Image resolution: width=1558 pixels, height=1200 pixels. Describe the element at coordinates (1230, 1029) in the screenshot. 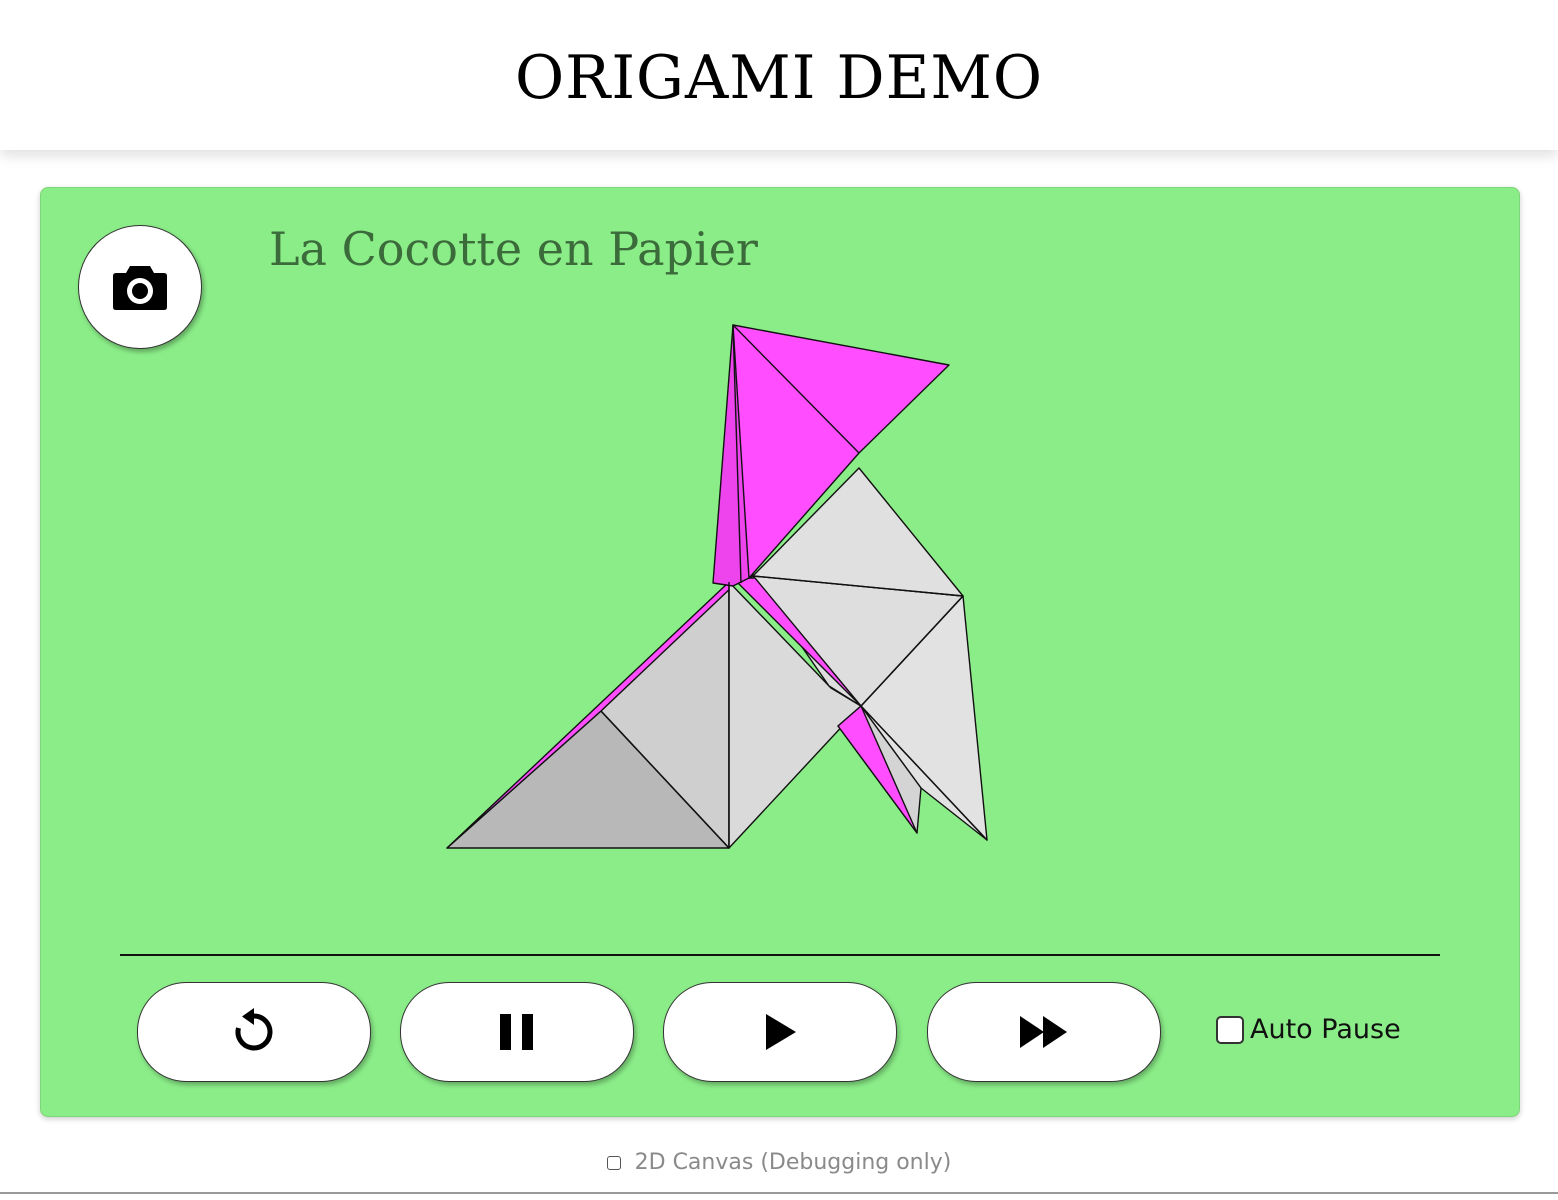

I see `auto-pause-checkbox` at that location.